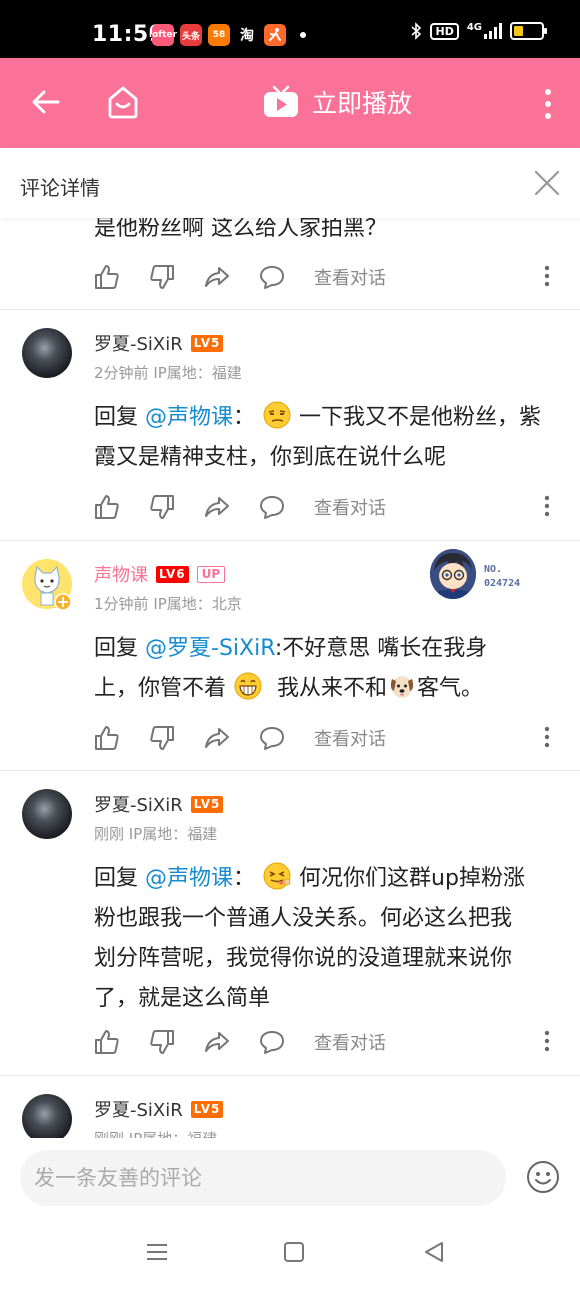 Image resolution: width=580 pixels, height=1289 pixels. What do you see at coordinates (290, 1107) in the screenshot?
I see `comment-item: 罗夏-SiXiR LV5 刚刚 IP属地：福建` at bounding box center [290, 1107].